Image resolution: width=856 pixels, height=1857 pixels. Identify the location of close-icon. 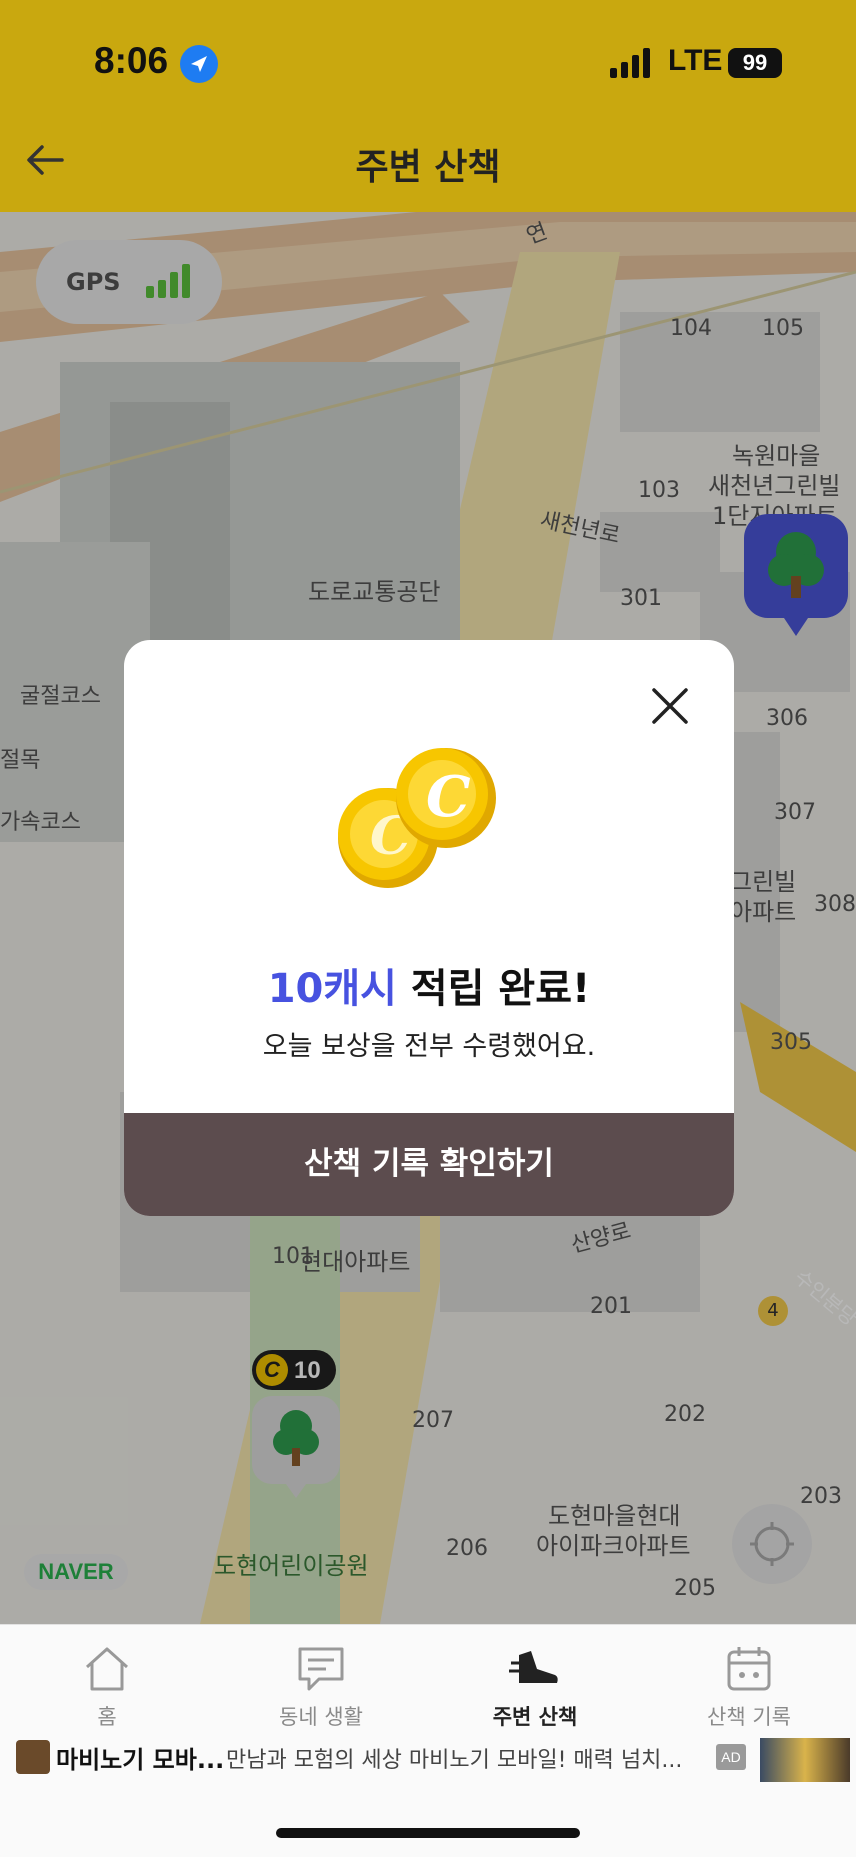
(670, 706).